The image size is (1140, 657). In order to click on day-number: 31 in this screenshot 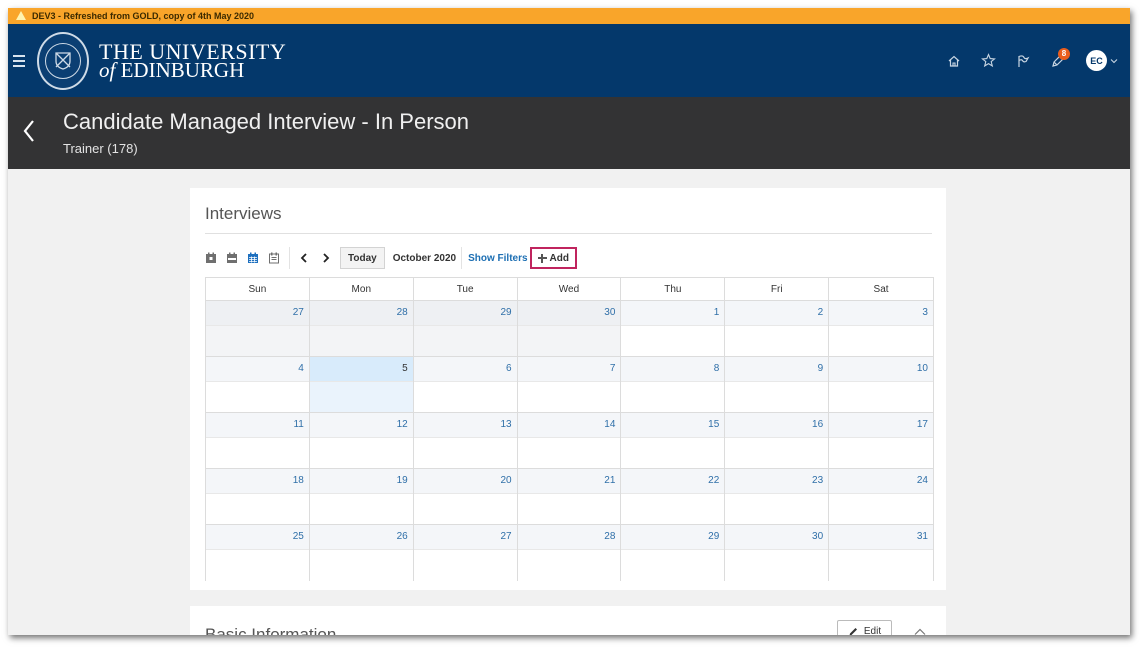, I will do `click(922, 536)`.